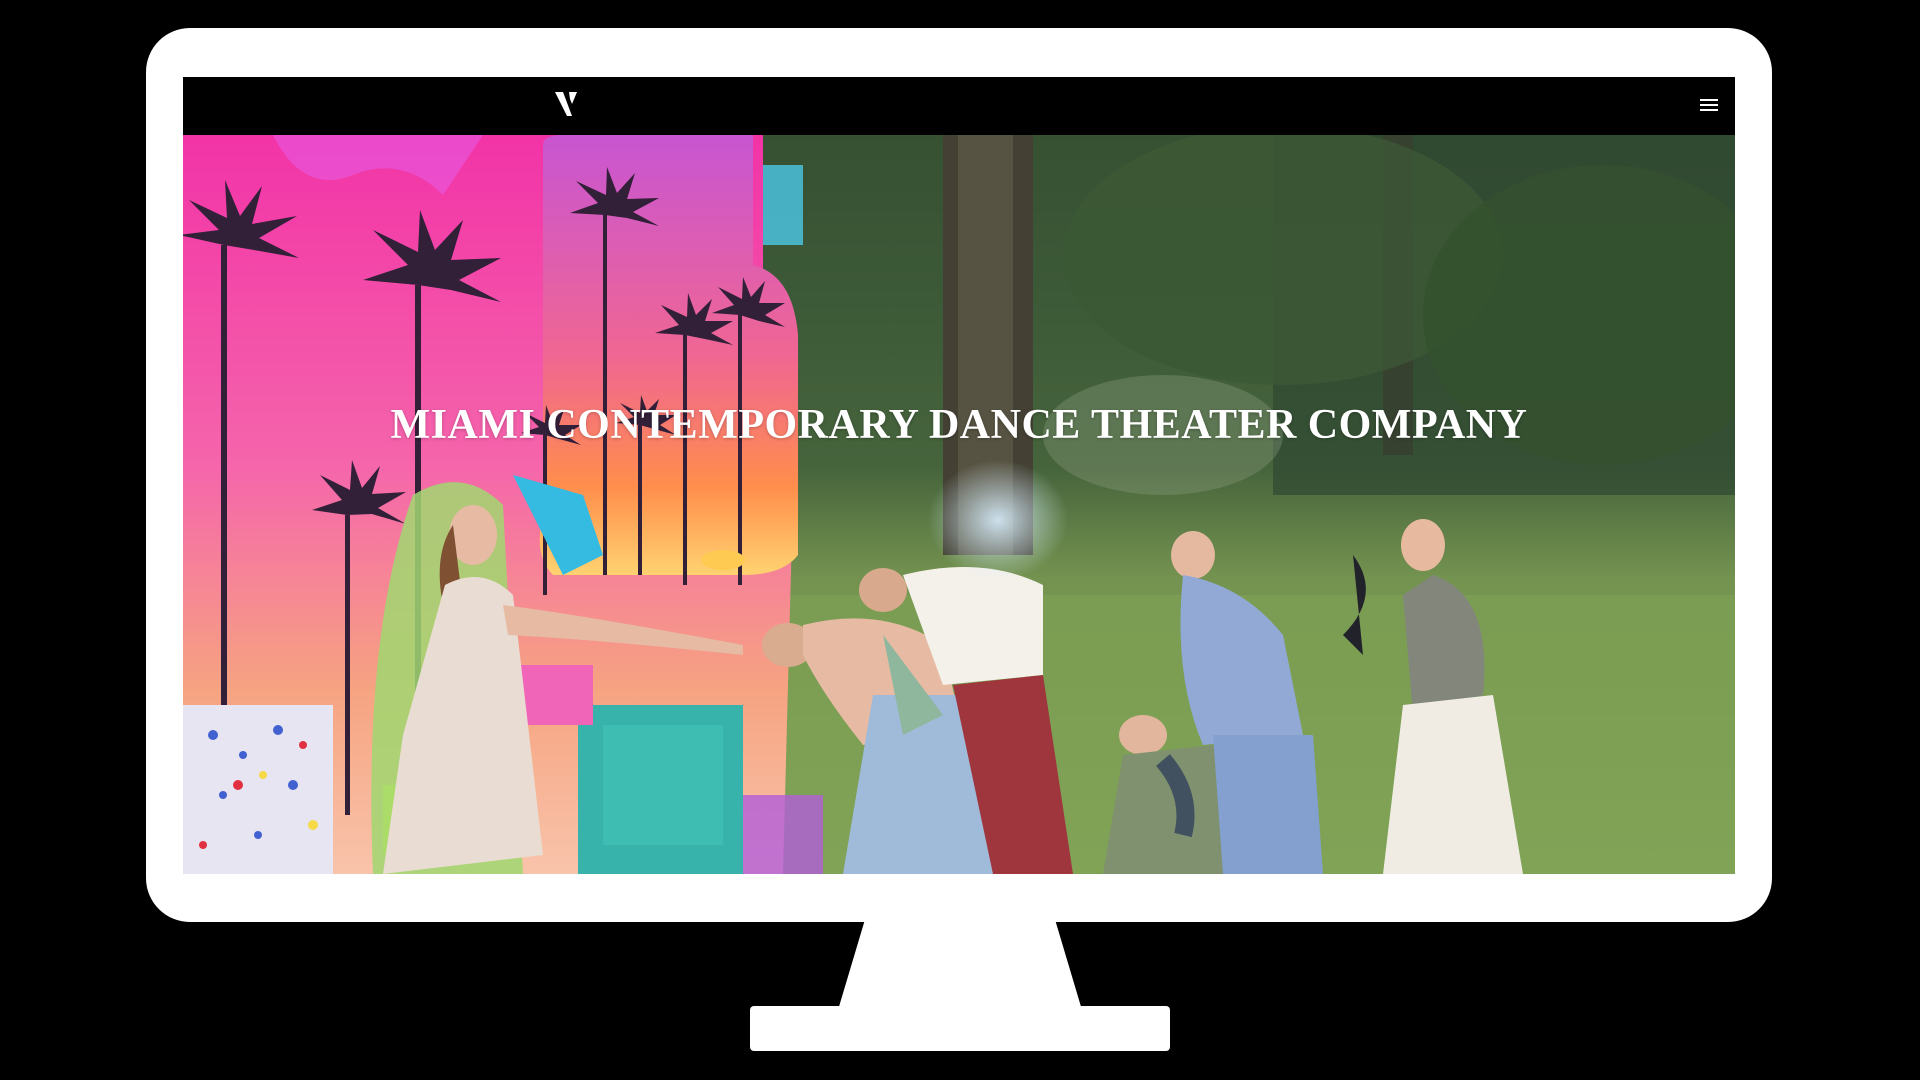 The image size is (1920, 1080). I want to click on v-monogram-logo-icon, so click(566, 104).